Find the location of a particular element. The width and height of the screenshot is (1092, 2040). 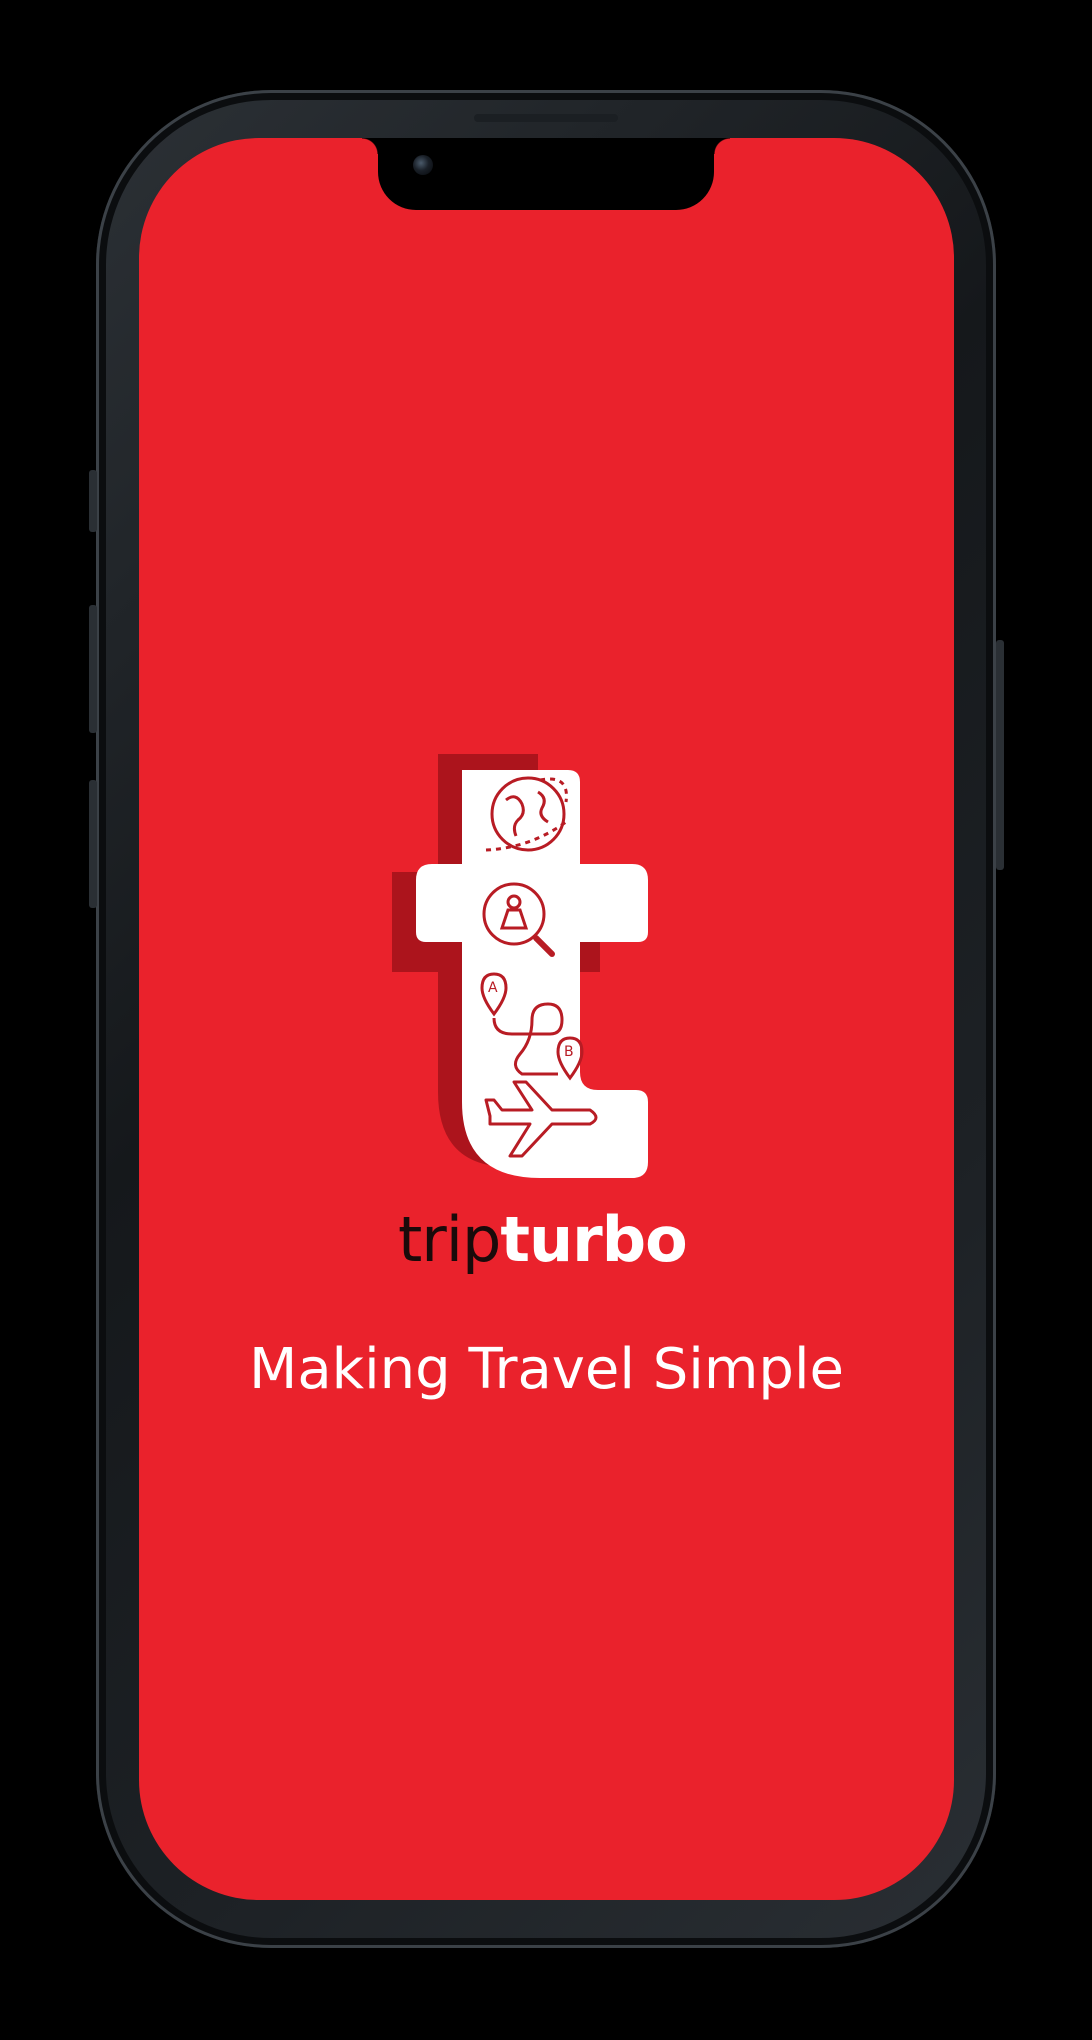

earpiece-speaker is located at coordinates (546, 118).